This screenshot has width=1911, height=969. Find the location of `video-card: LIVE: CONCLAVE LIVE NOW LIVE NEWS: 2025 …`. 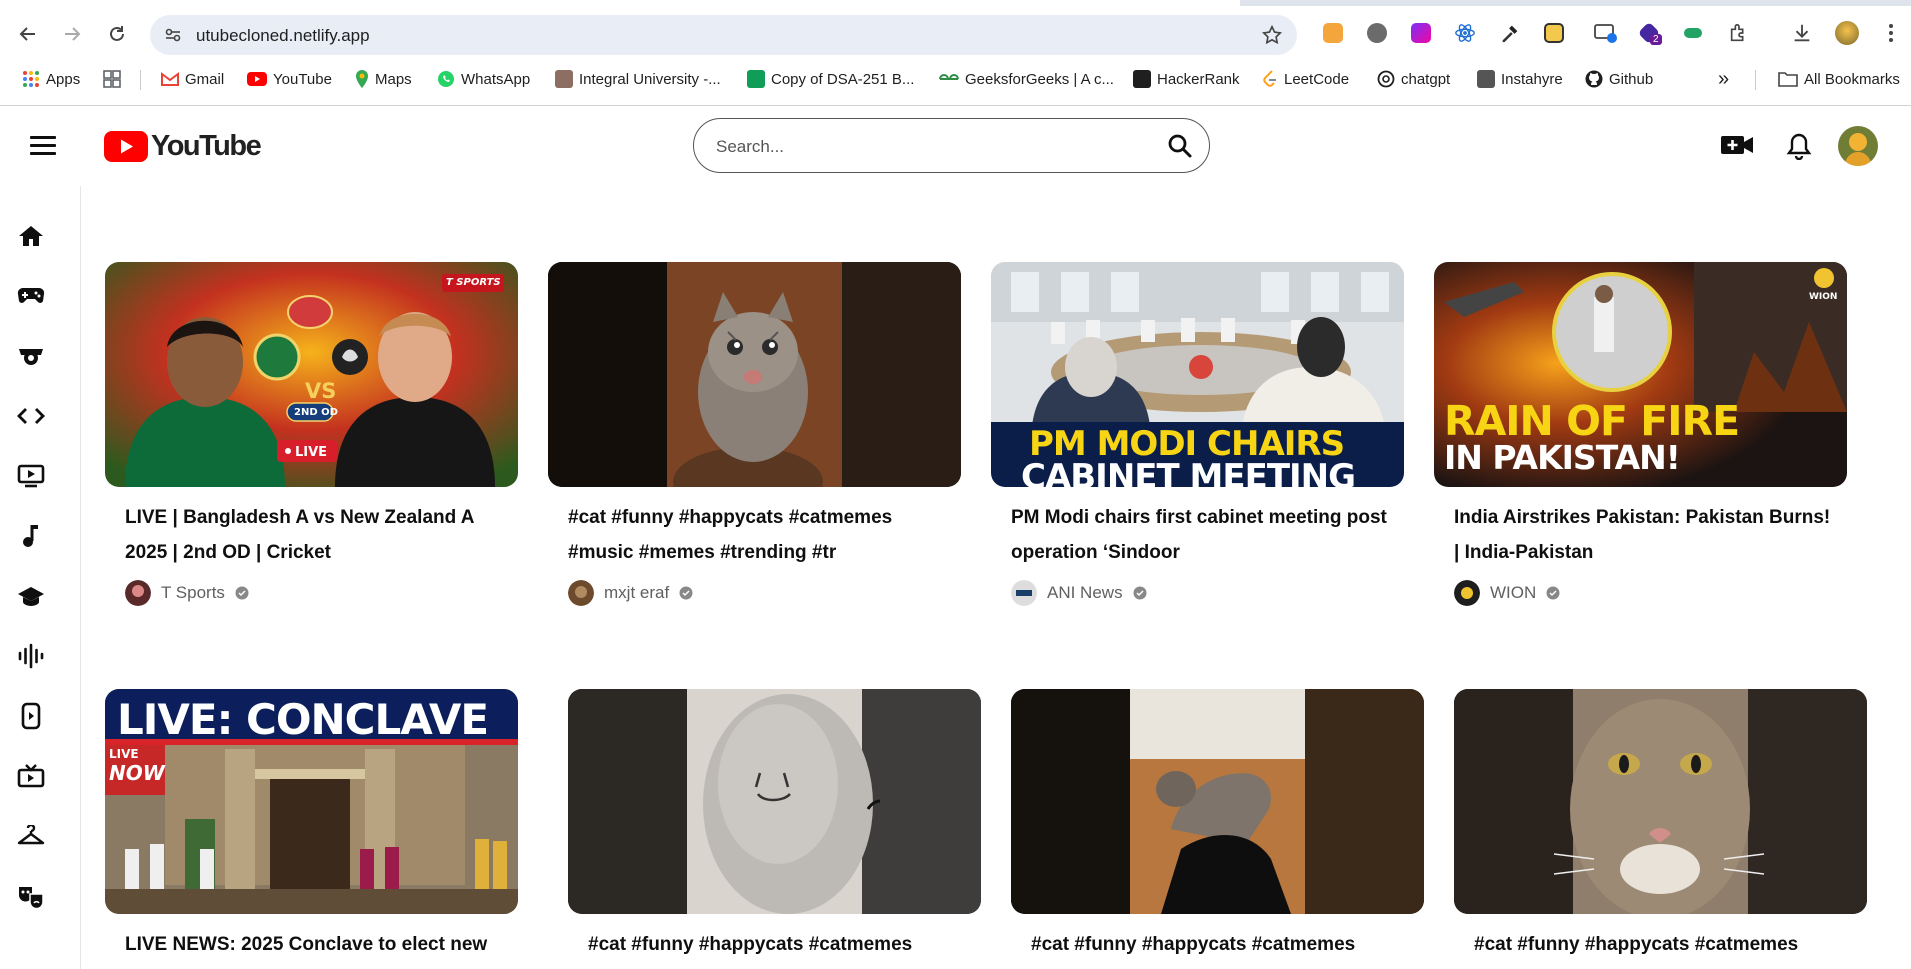

video-card: LIVE: CONCLAVE LIVE NOW LIVE NEWS: 2025 … is located at coordinates (311, 822).